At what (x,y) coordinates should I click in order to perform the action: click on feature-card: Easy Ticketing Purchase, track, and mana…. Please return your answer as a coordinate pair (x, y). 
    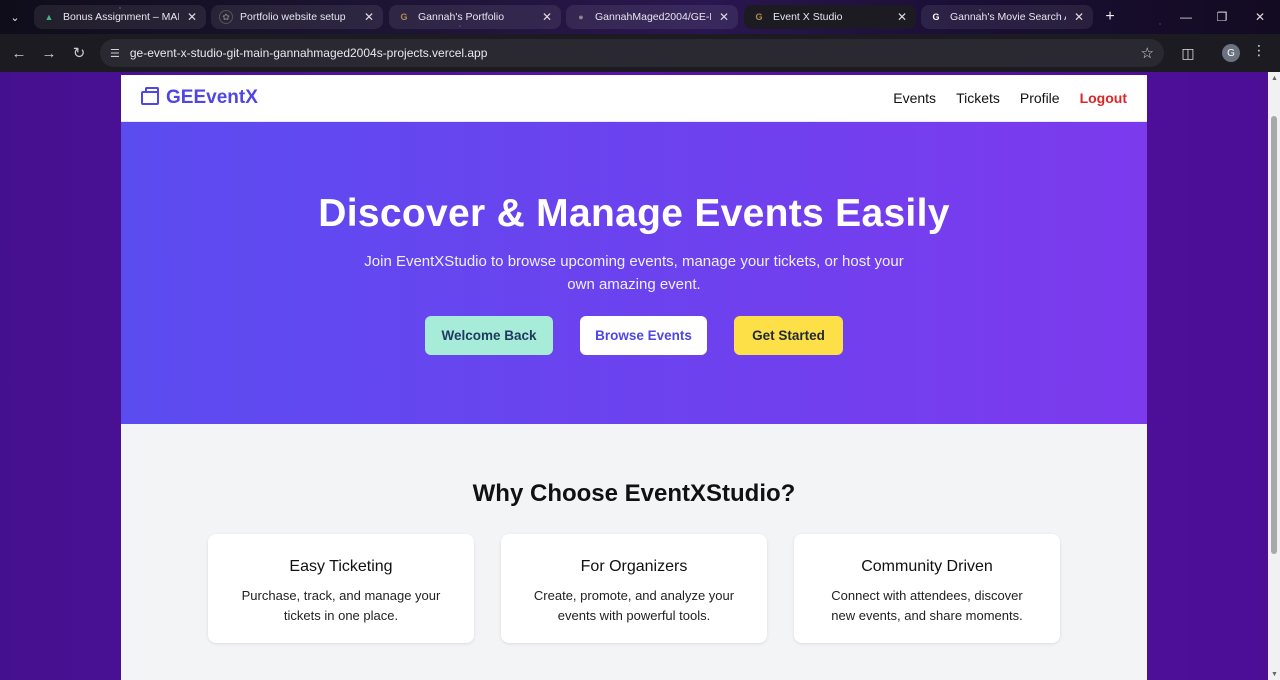
    Looking at the image, I should click on (341, 588).